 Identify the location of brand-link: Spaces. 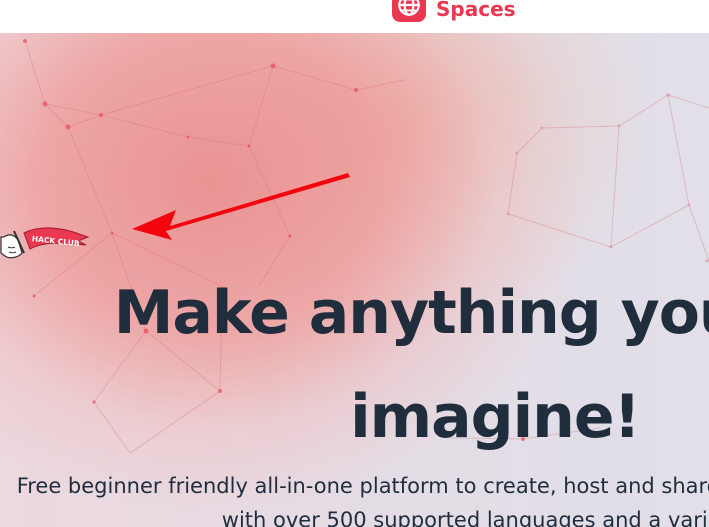
(454, 11).